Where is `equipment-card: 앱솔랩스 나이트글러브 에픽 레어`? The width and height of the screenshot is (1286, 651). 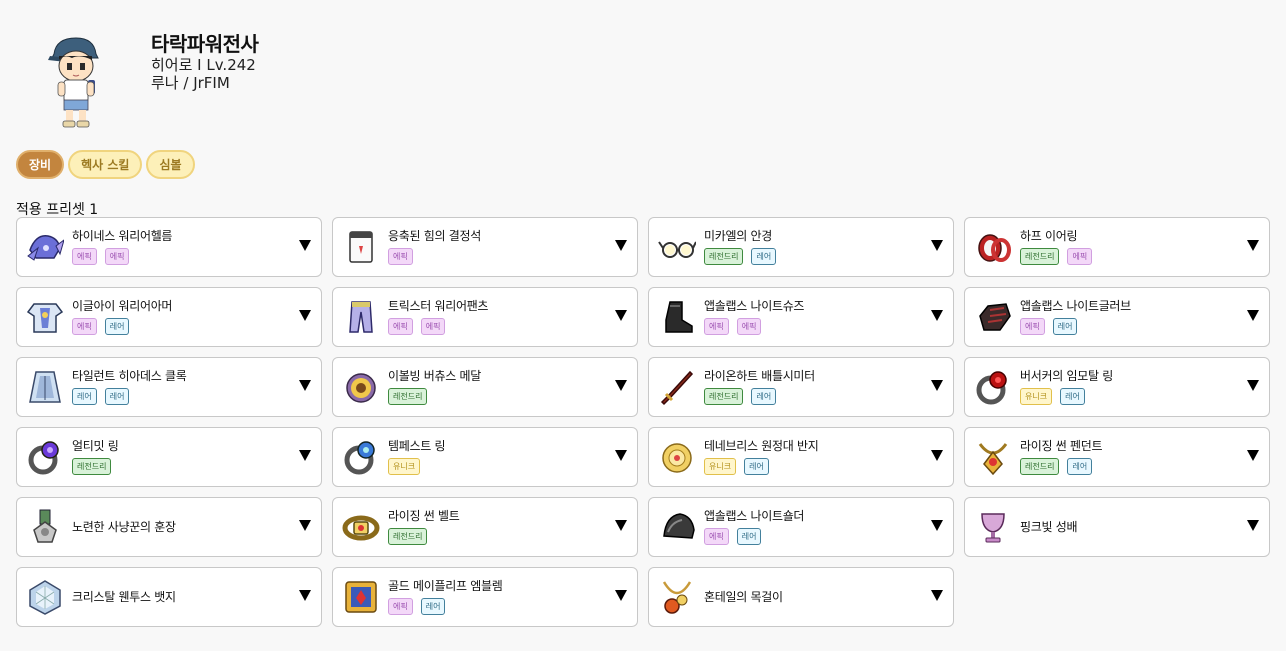
equipment-card: 앱솔랩스 나이트글러브 에픽 레어 is located at coordinates (1117, 317).